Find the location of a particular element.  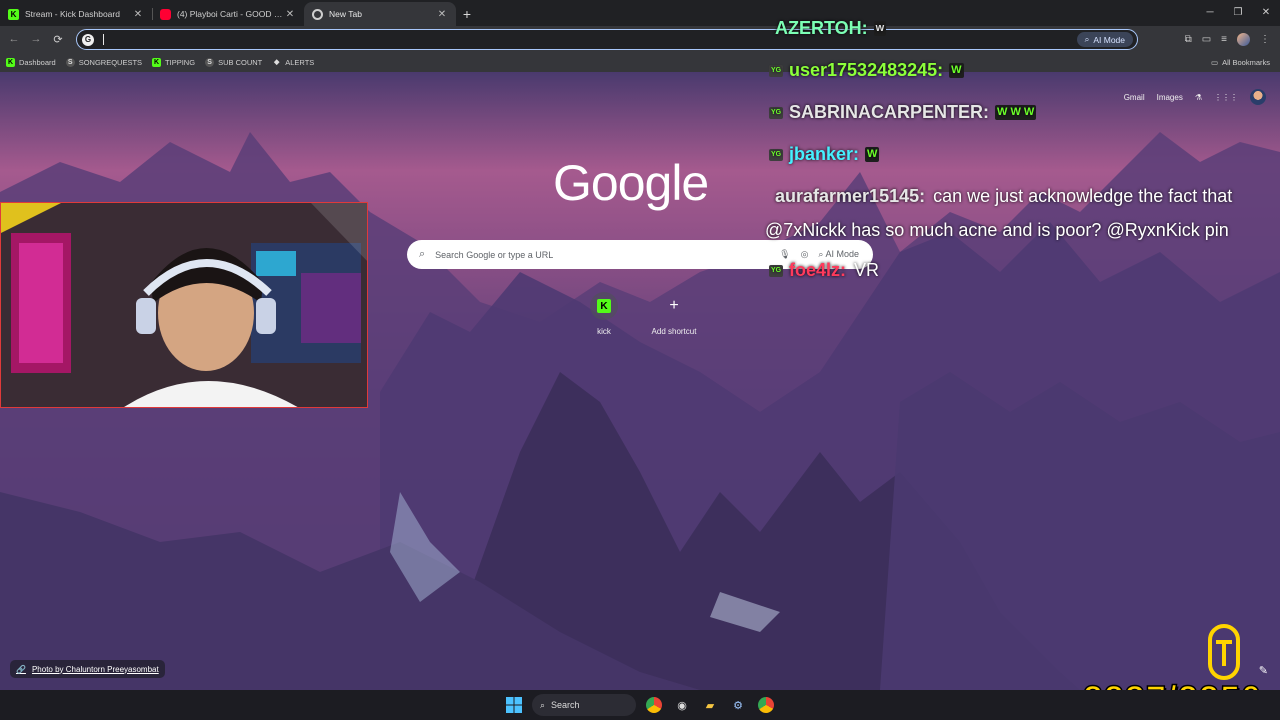

youtube-icon is located at coordinates (165, 14).